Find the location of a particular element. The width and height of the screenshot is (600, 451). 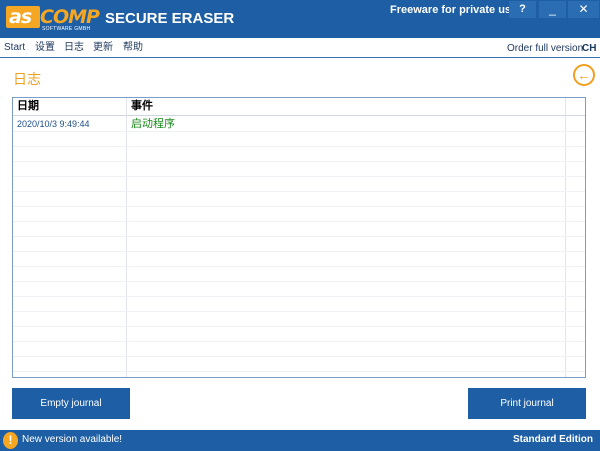

help-button: ? is located at coordinates (522, 9).